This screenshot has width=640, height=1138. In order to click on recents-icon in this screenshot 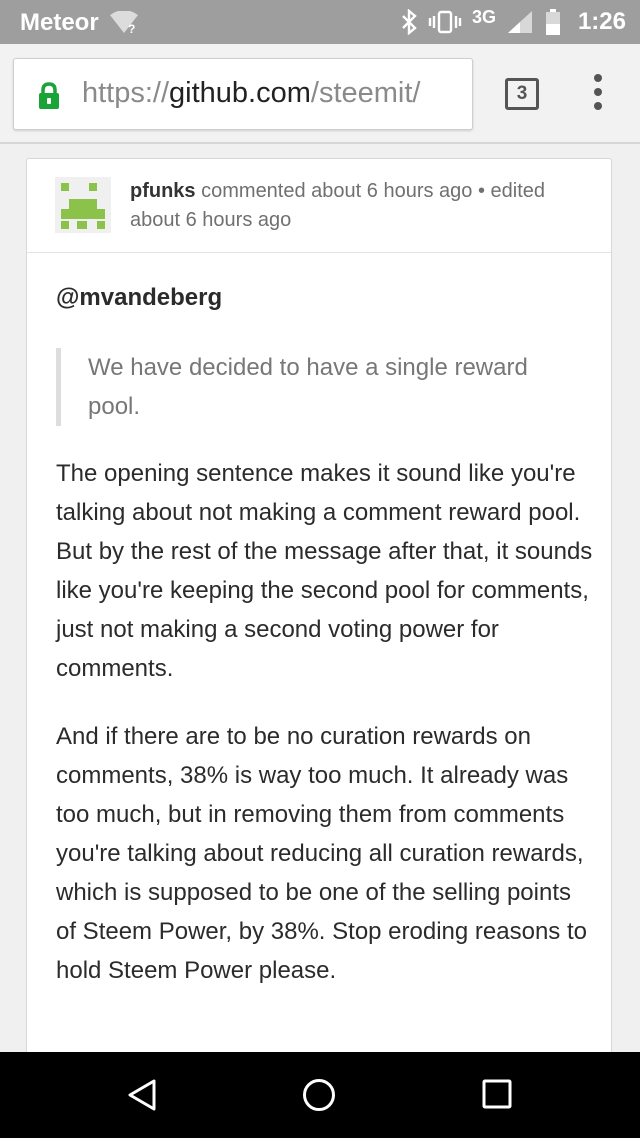, I will do `click(497, 1094)`.